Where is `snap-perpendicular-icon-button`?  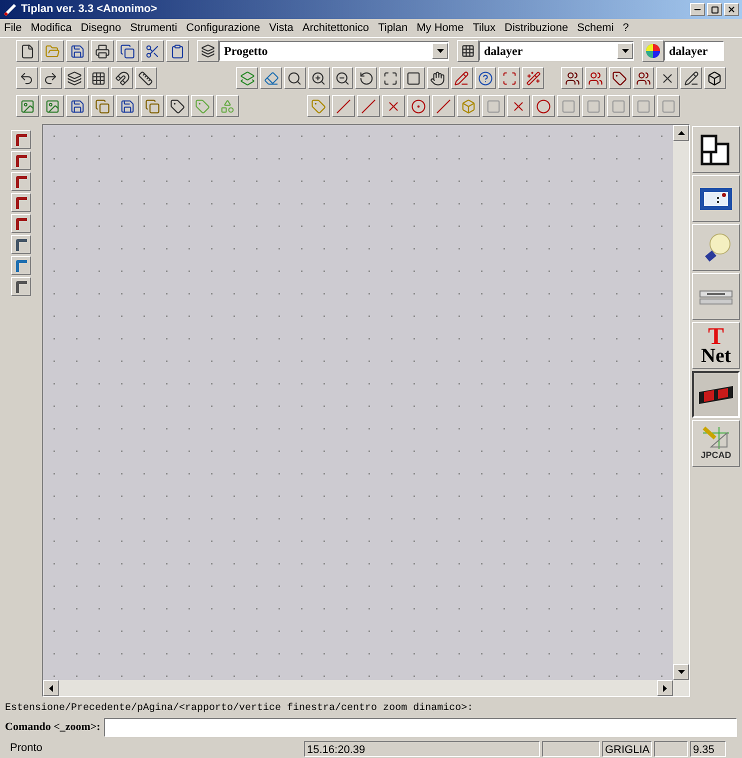
snap-perpendicular-icon-button is located at coordinates (443, 106).